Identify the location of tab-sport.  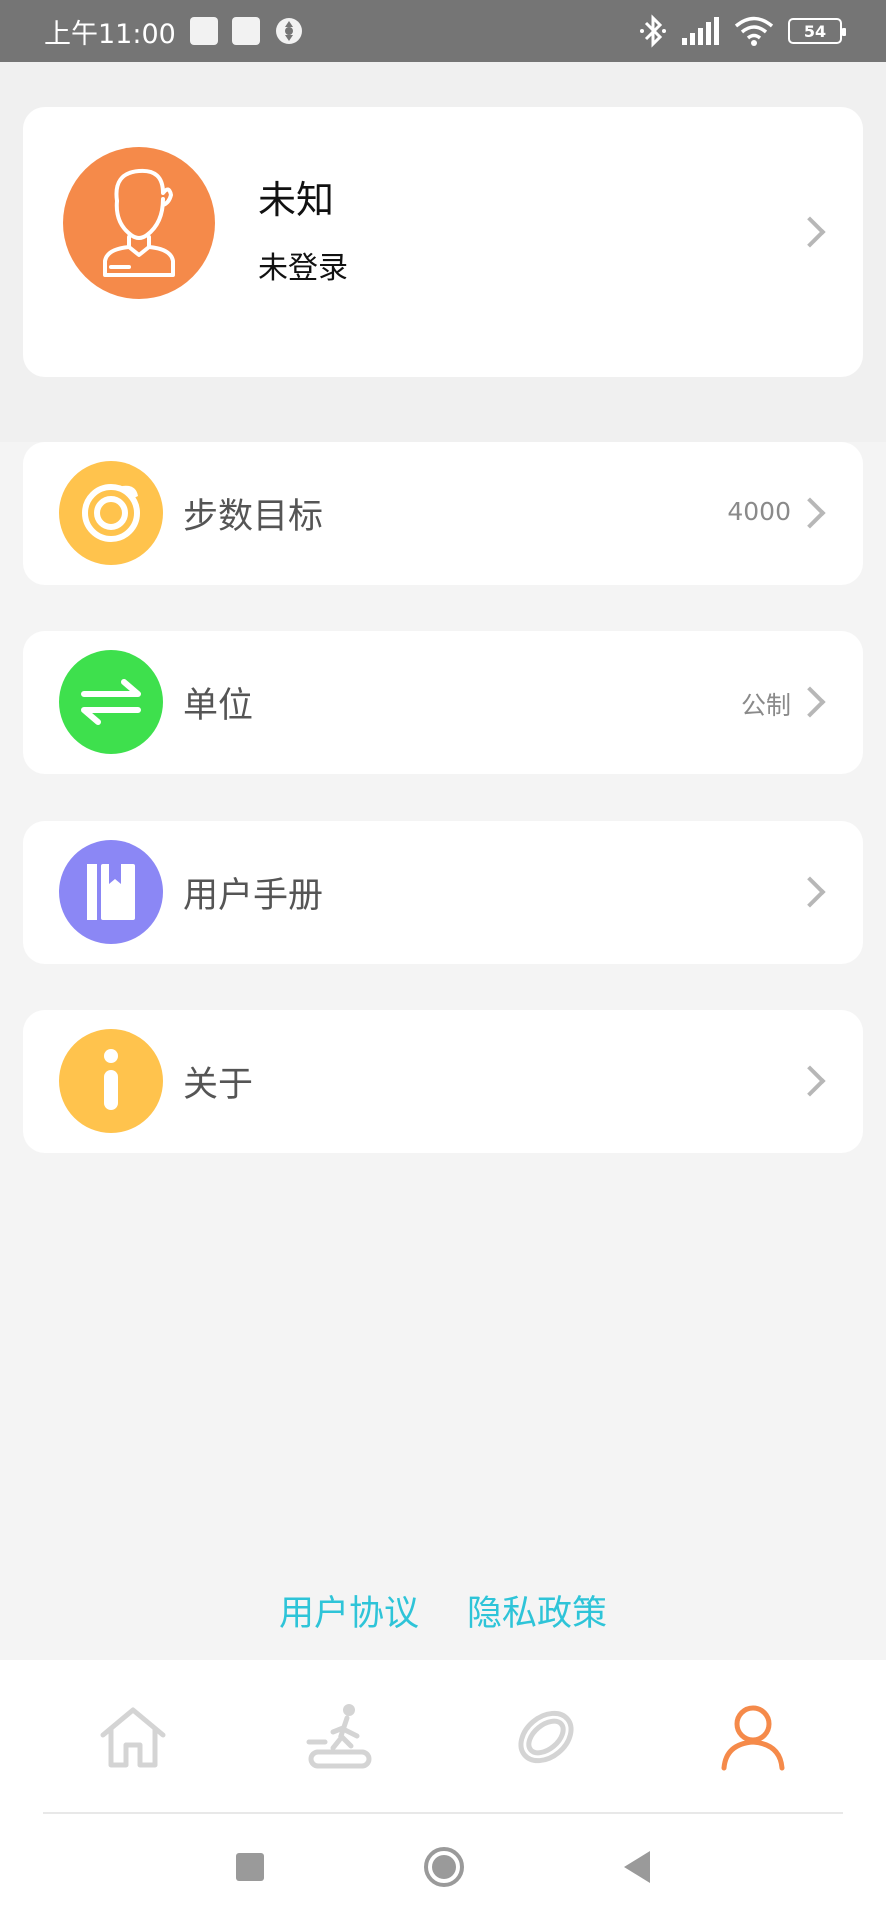
(340, 1737).